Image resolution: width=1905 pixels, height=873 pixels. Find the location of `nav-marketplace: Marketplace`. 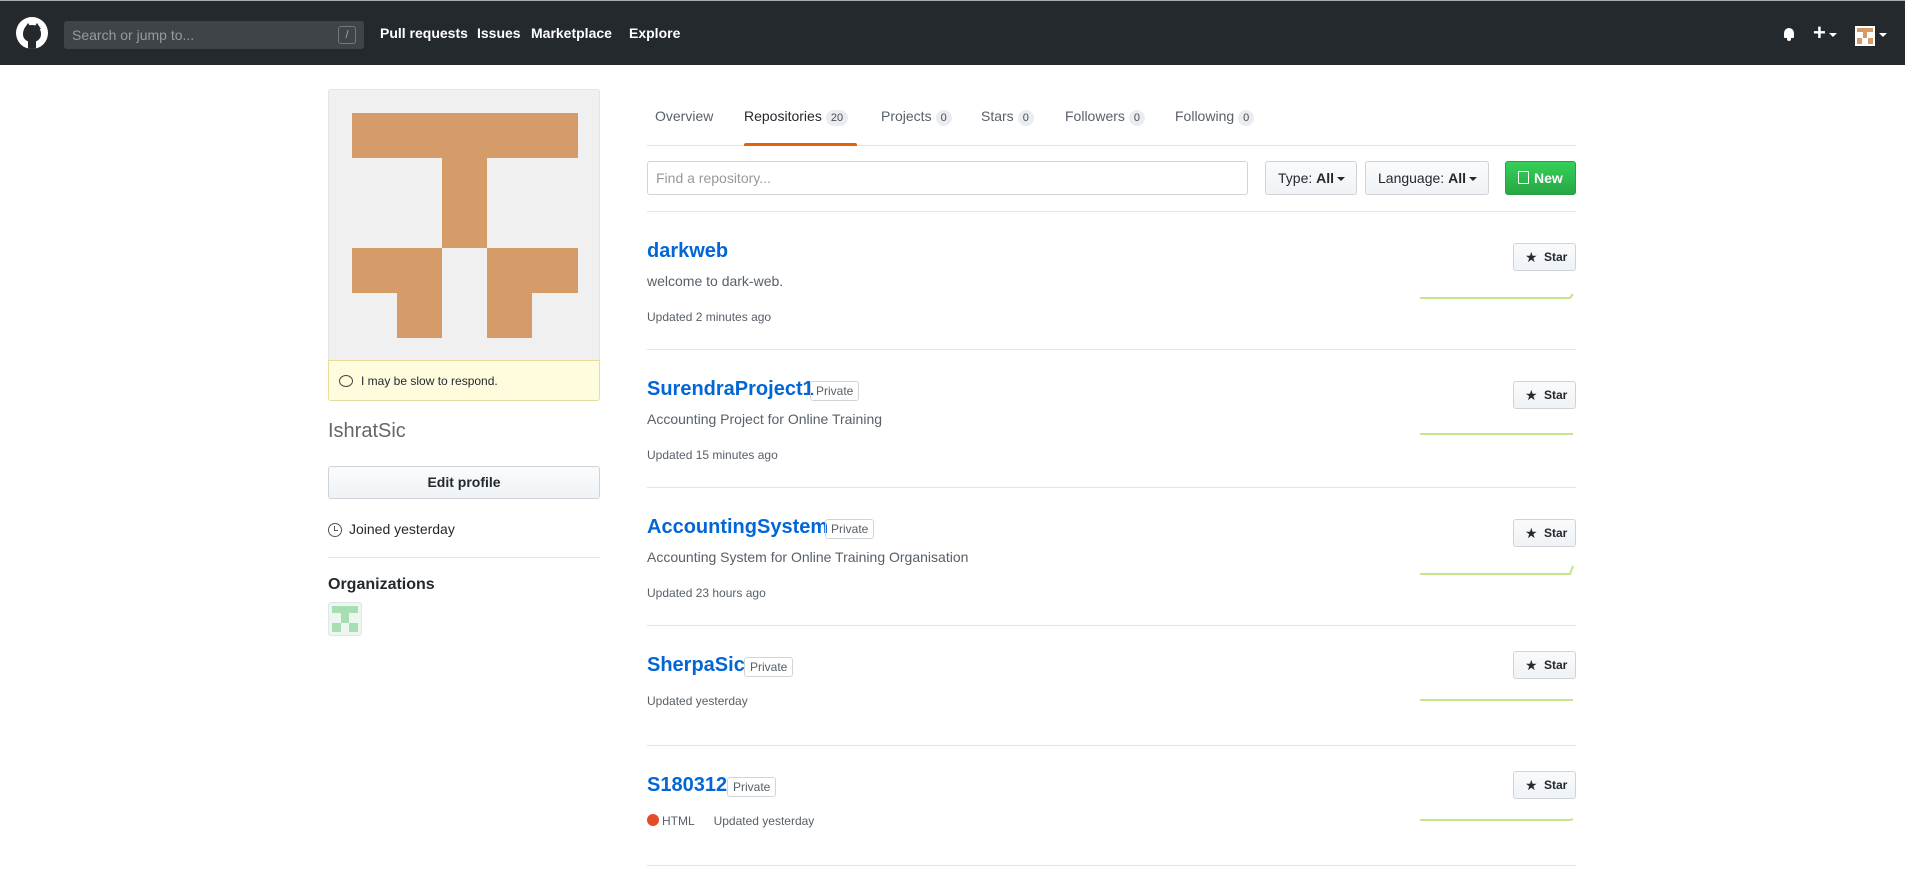

nav-marketplace: Marketplace is located at coordinates (571, 33).